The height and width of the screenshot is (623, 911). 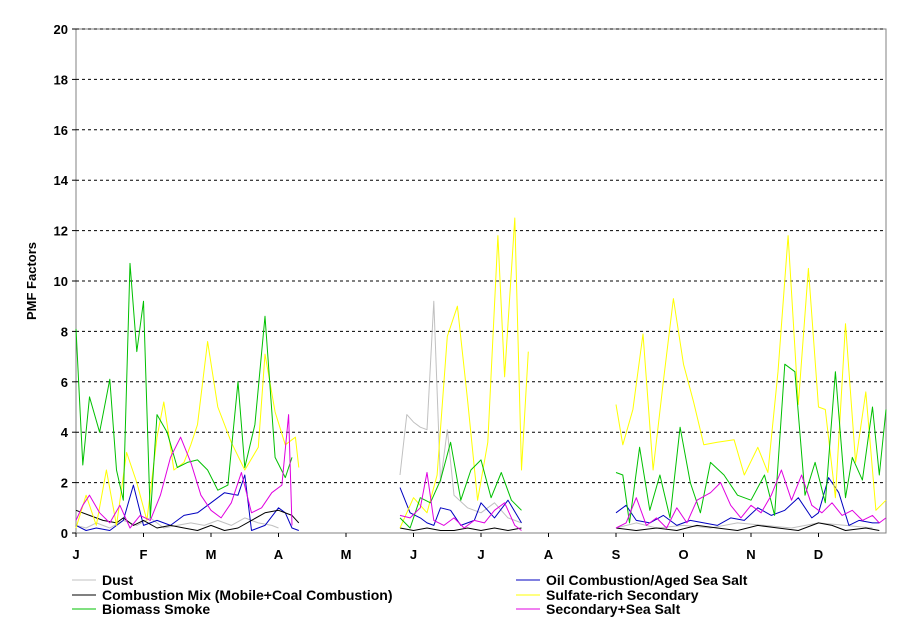 I want to click on y-tick-label: 12, so click(x=61, y=231).